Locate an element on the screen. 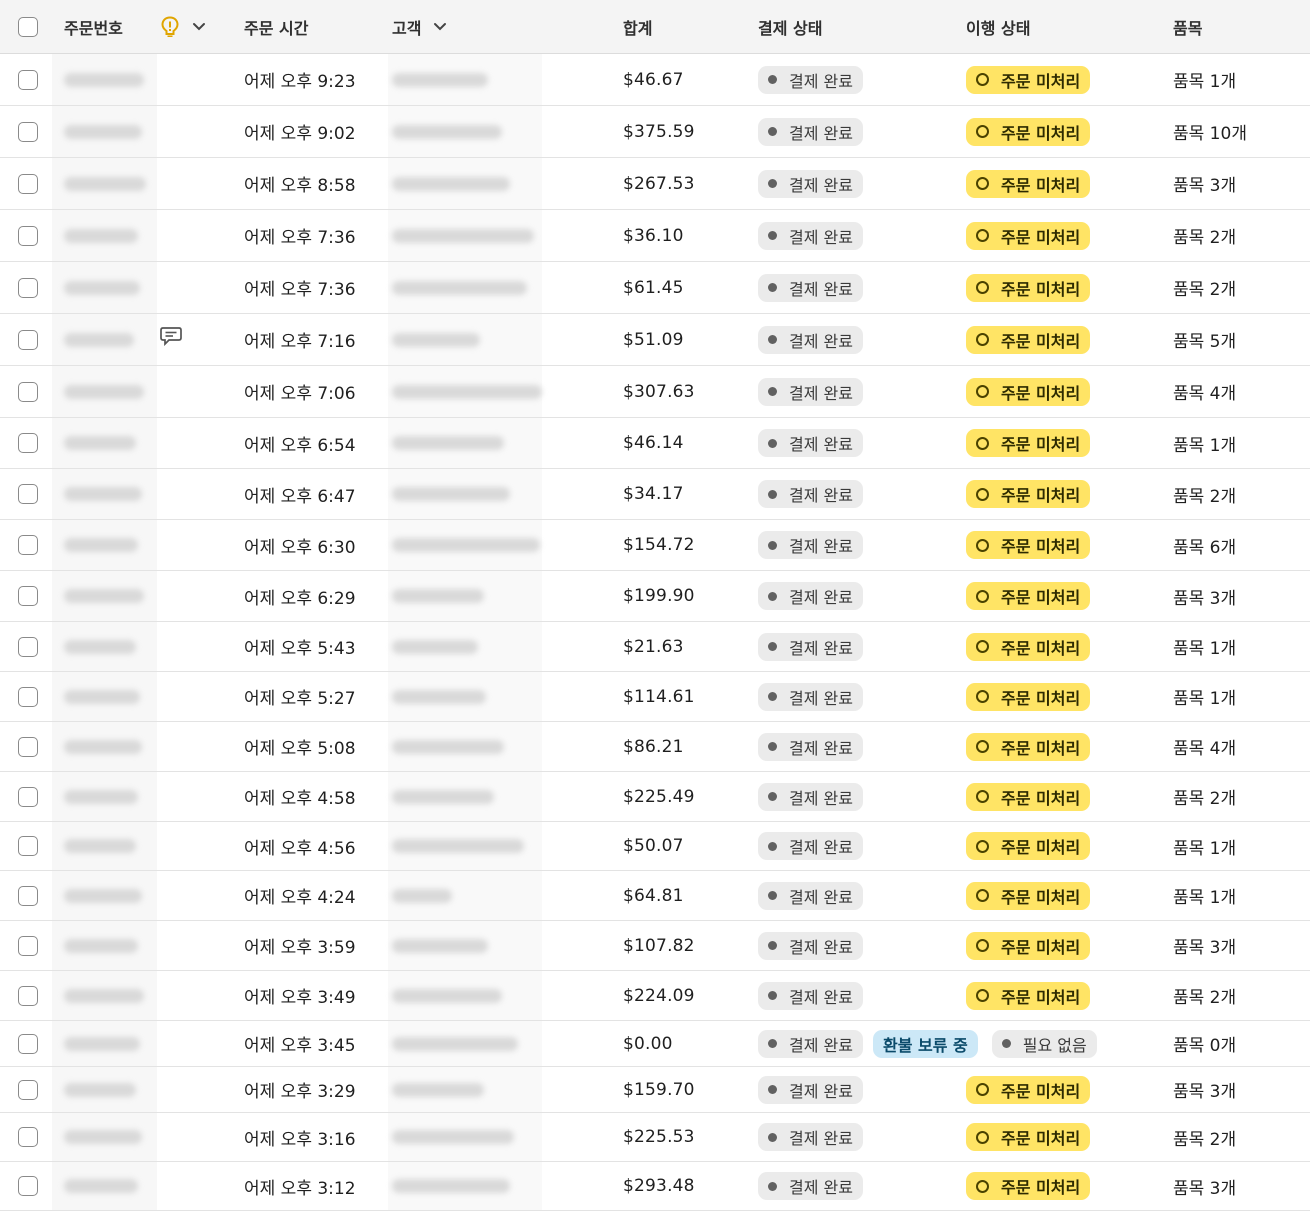 Image resolution: width=1310 pixels, height=1211 pixels. table-row: 어제 오후 5:43 $21.63 결제 완료 주문 미처리 품목 1개 is located at coordinates (655, 647).